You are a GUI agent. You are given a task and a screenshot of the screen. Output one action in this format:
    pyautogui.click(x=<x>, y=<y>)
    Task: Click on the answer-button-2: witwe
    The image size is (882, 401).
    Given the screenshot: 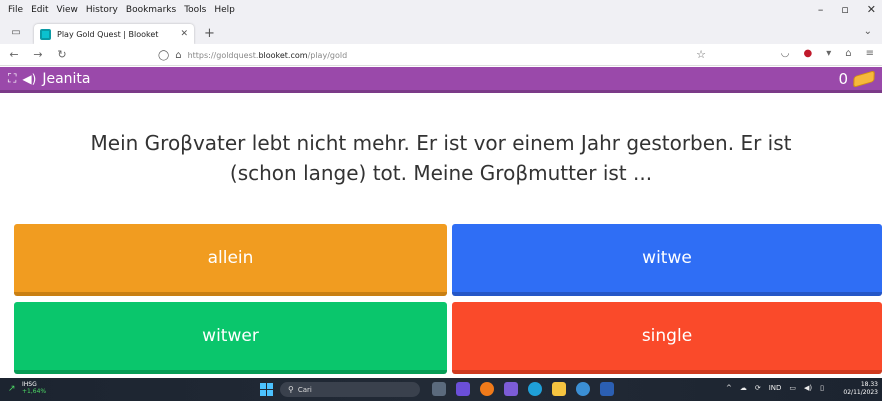 What is the action you would take?
    pyautogui.click(x=667, y=260)
    